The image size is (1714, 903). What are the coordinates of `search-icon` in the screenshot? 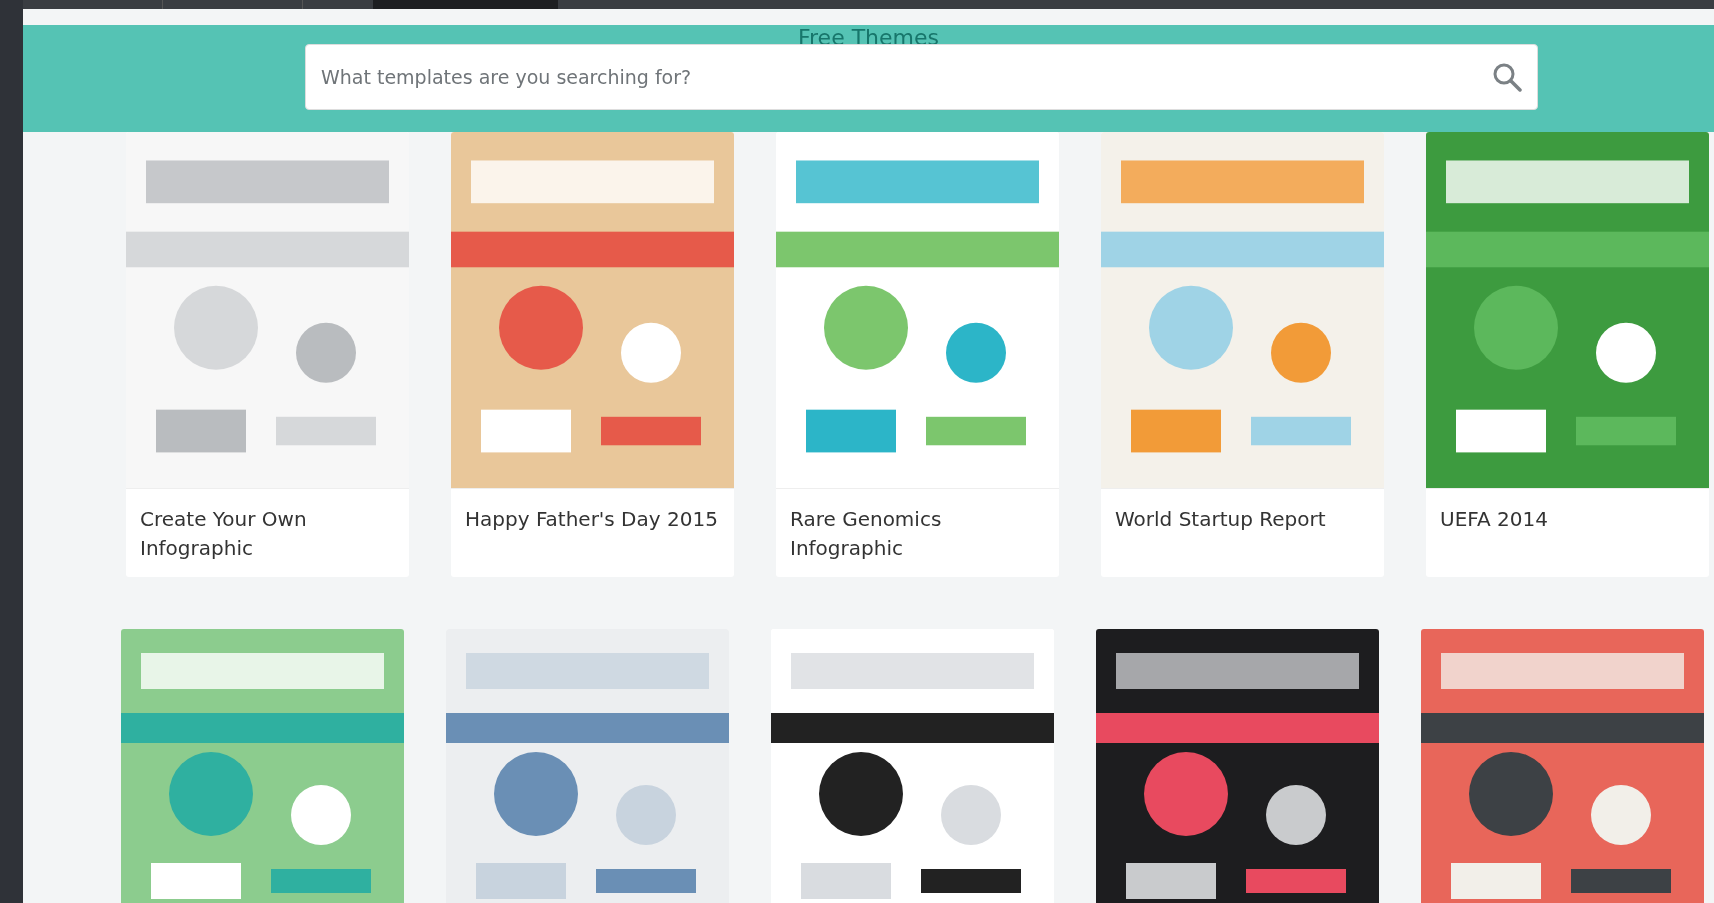 It's located at (1507, 77).